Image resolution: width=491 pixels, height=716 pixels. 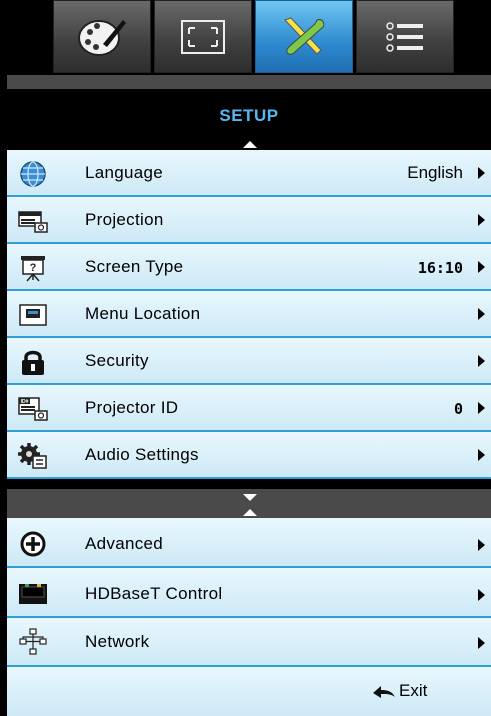 What do you see at coordinates (254, 37) in the screenshot?
I see `menu-tabs` at bounding box center [254, 37].